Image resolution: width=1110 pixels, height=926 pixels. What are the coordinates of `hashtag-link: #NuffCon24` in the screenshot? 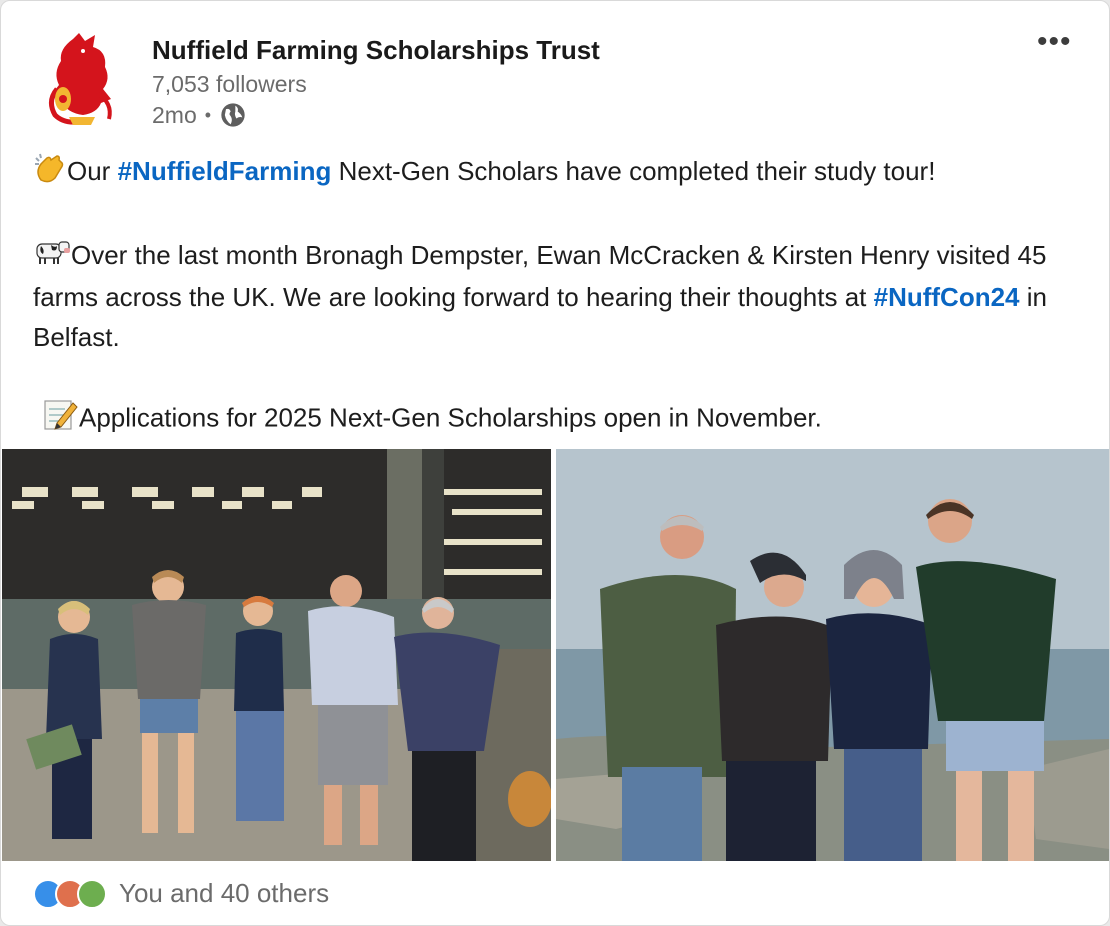 It's located at (947, 297).